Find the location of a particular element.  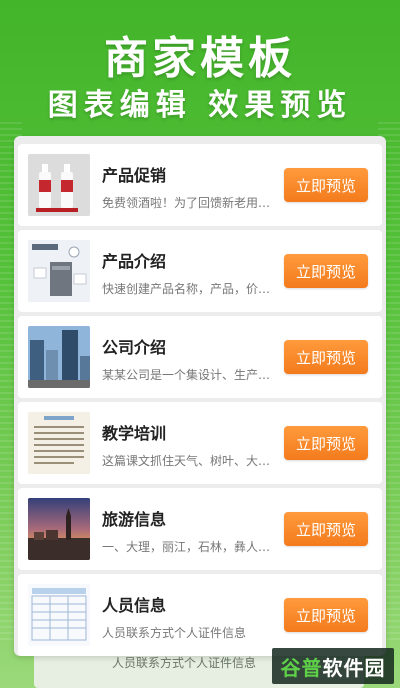

template-card-company: 公司介绍 某某公司是一个集设计、生产… 立即预览 is located at coordinates (200, 357).